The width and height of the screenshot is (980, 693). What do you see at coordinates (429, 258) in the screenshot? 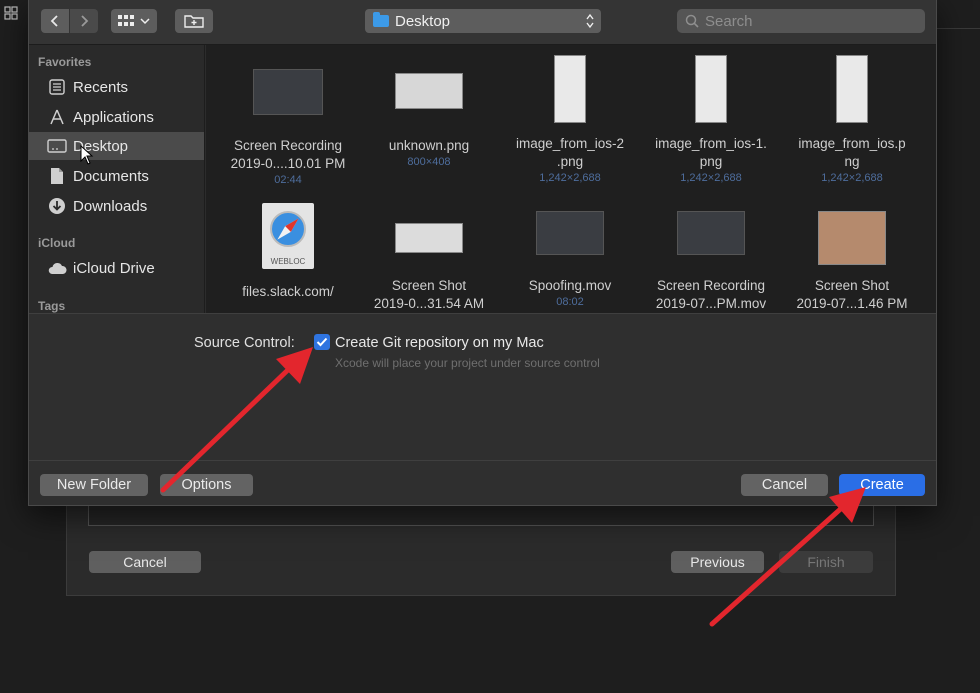
I see `file-item: Screen Shot 2019-0...31.54 AM` at bounding box center [429, 258].